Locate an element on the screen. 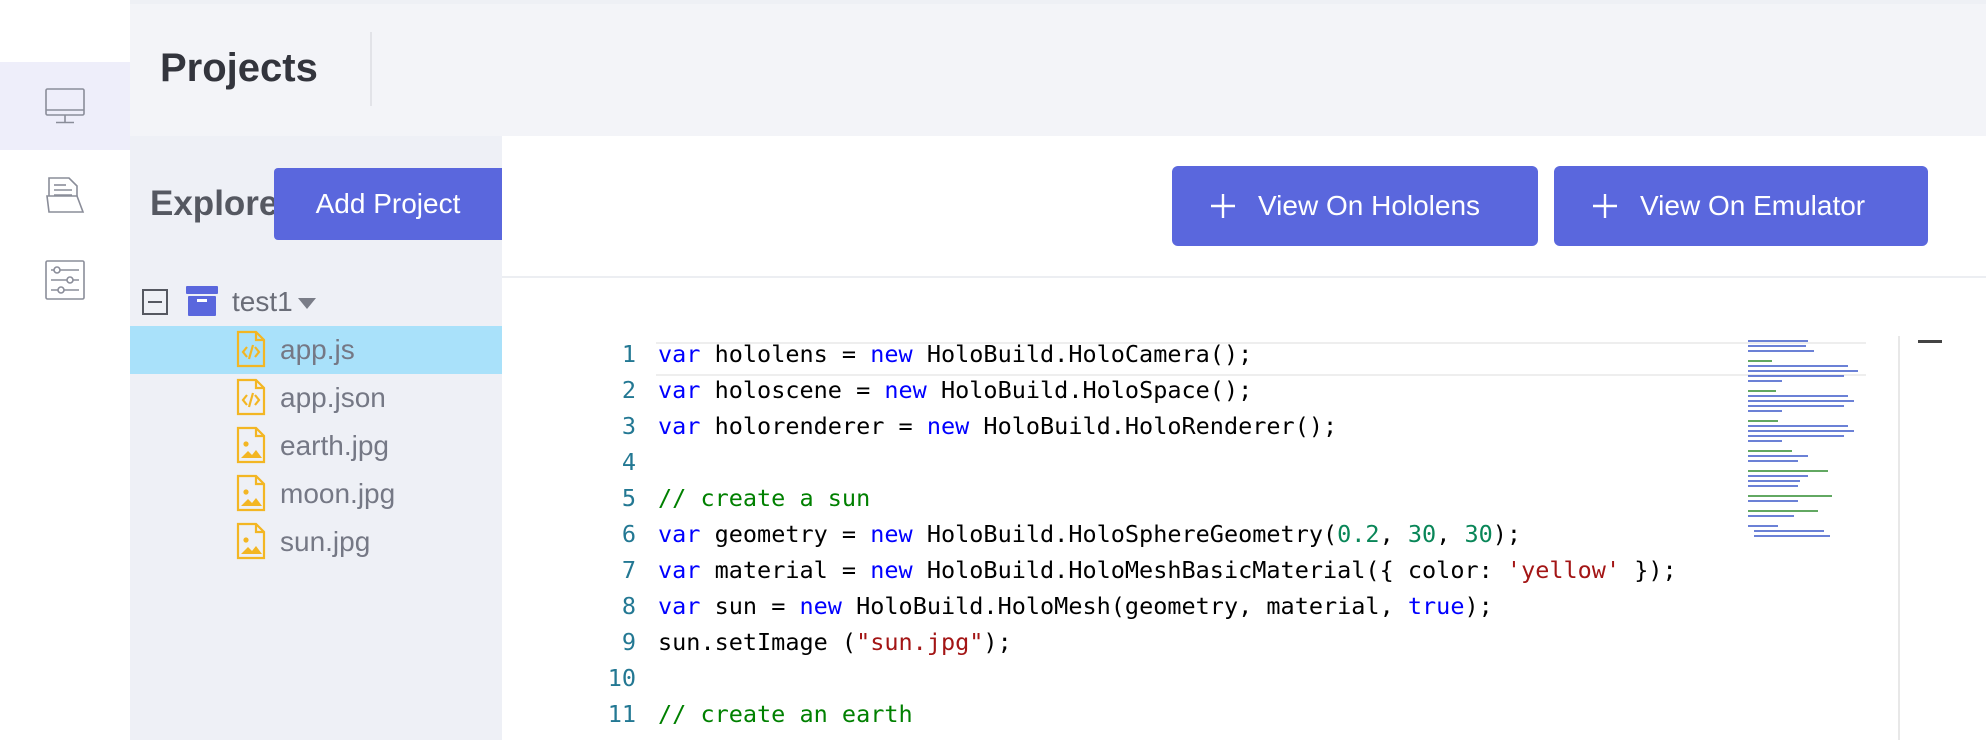 This screenshot has width=1986, height=740. monitor-icon is located at coordinates (65, 106).